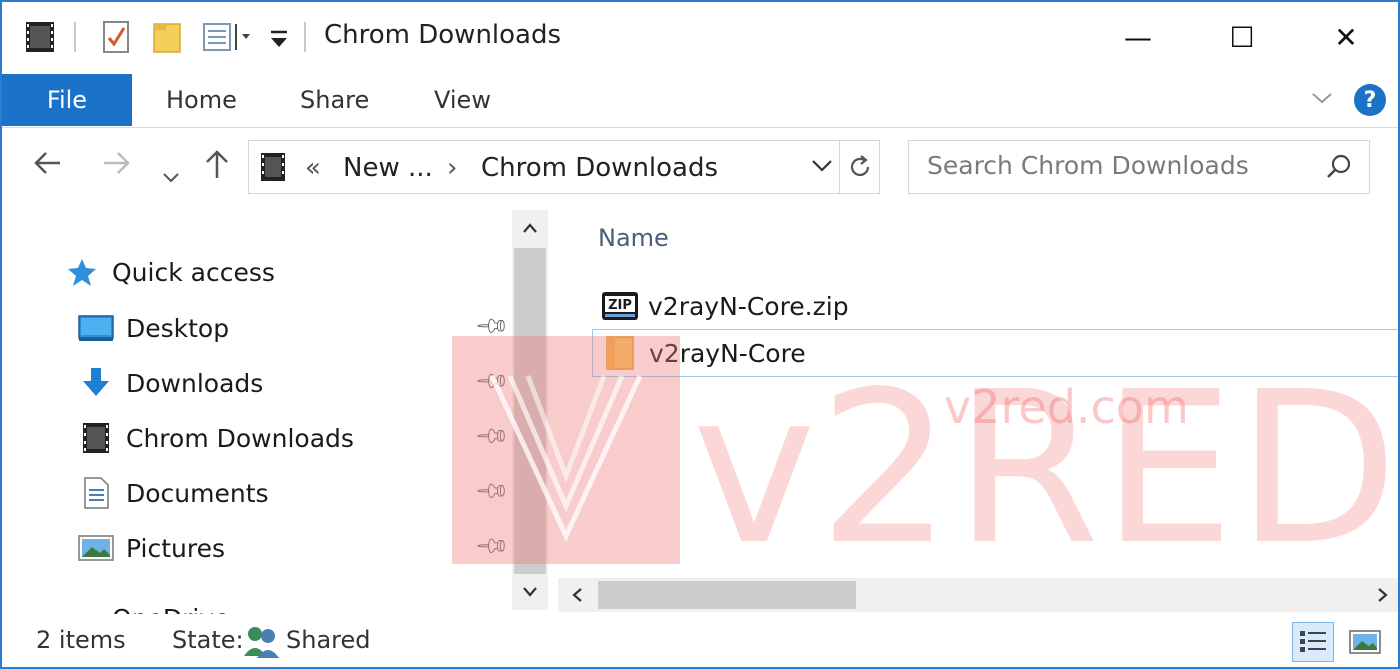  What do you see at coordinates (1138, 37) in the screenshot?
I see `minimize-button: —` at bounding box center [1138, 37].